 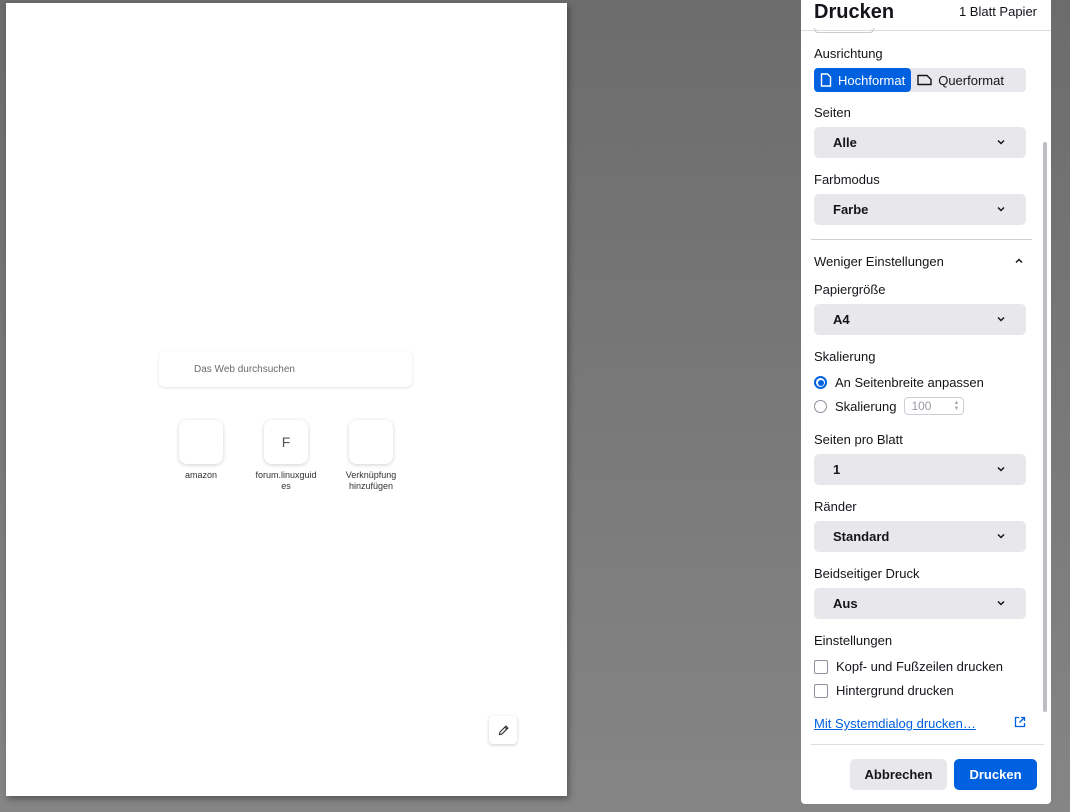 I want to click on checkbox-headers-footers, so click(x=821, y=666).